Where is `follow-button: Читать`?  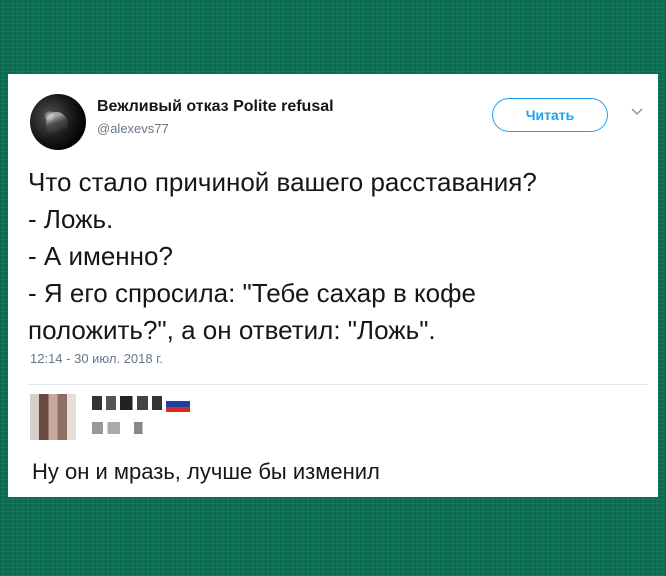 follow-button: Читать is located at coordinates (550, 115).